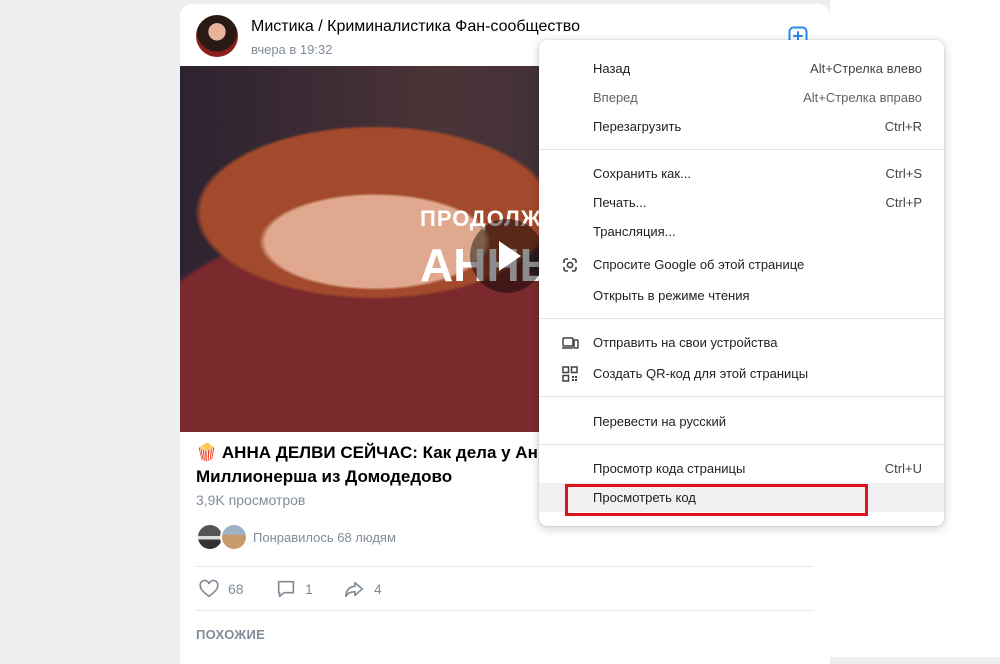 This screenshot has width=1000, height=664. What do you see at coordinates (221, 589) in the screenshot?
I see `like-button: 68` at bounding box center [221, 589].